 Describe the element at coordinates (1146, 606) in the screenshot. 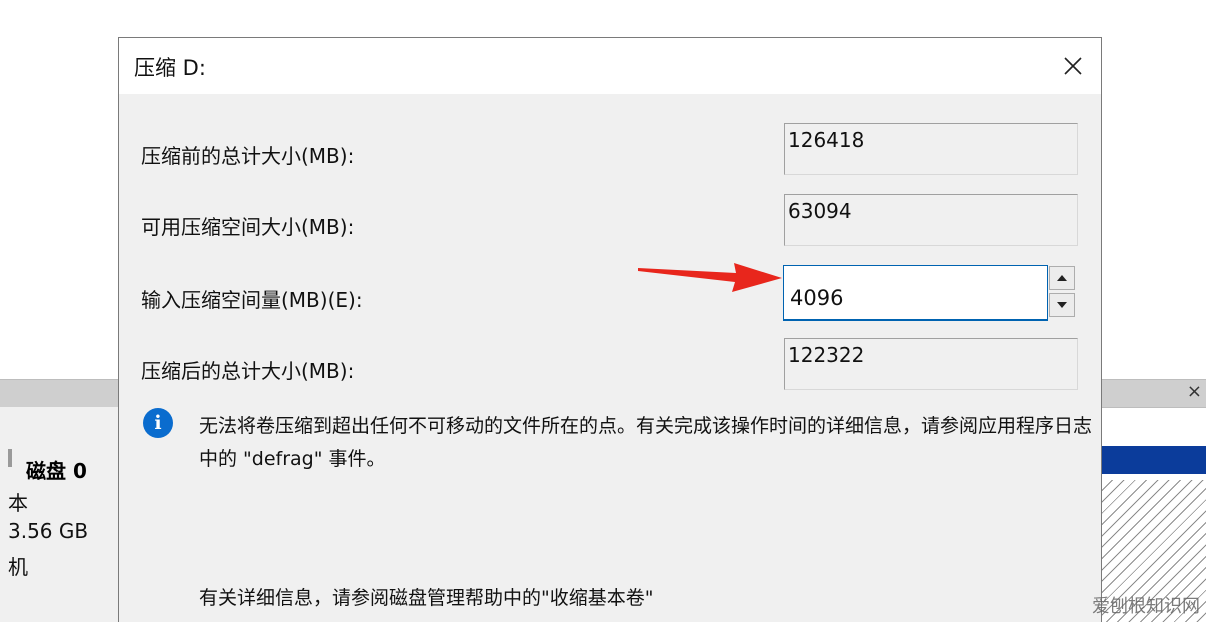

I see `watermark: 爱刨根知识网` at that location.